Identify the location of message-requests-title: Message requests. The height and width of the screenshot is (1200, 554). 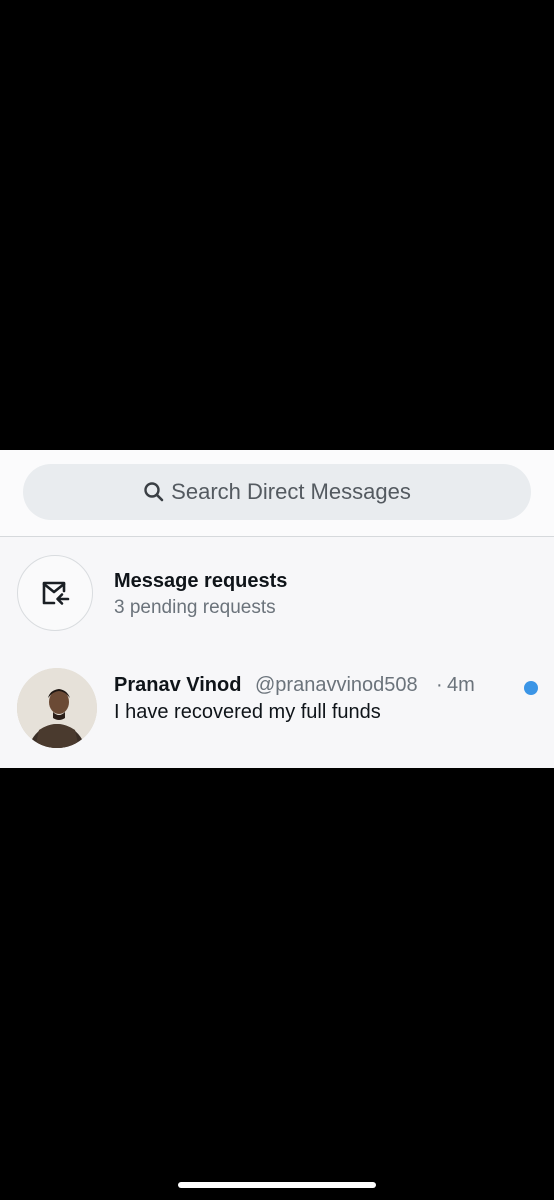
(201, 581).